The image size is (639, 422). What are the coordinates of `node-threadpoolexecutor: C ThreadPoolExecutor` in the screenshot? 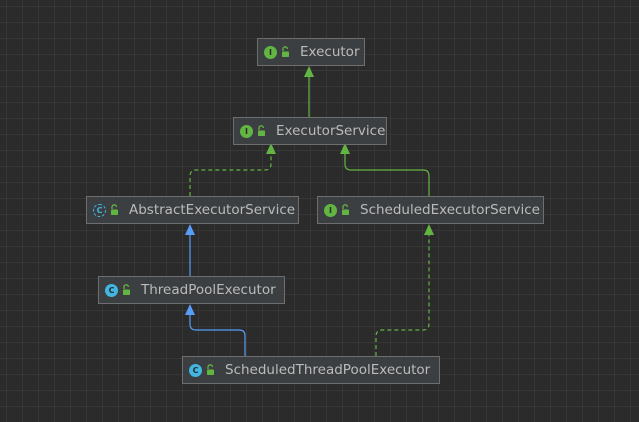 It's located at (191, 290).